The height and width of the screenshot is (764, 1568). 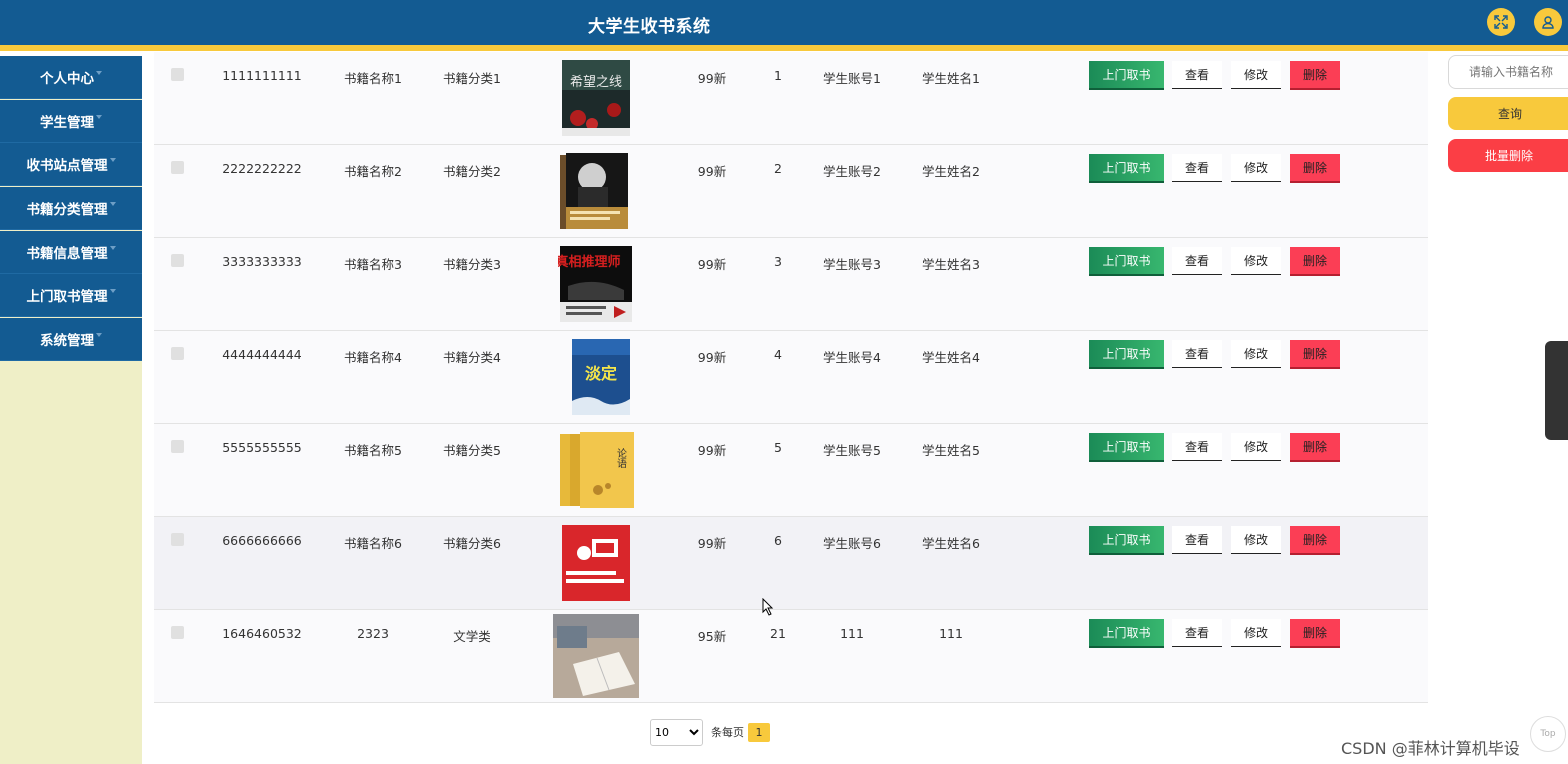 What do you see at coordinates (1508, 155) in the screenshot?
I see `batch-delete-button: 批量删除` at bounding box center [1508, 155].